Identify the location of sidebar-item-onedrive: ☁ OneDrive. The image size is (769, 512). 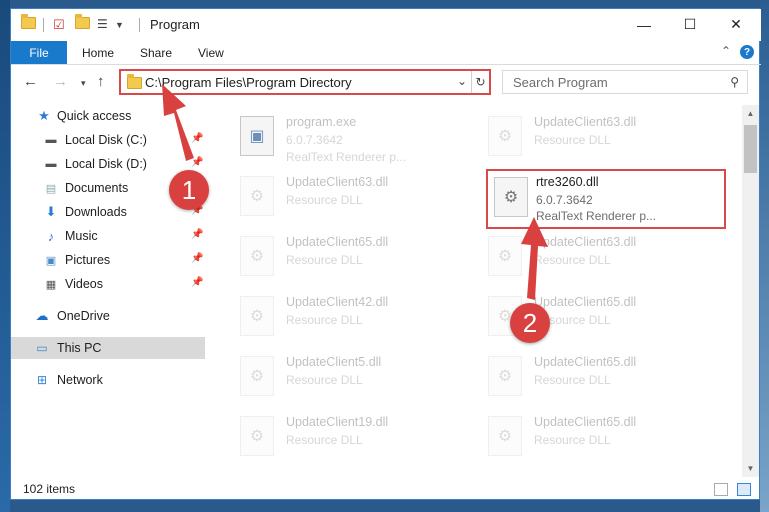
(108, 316).